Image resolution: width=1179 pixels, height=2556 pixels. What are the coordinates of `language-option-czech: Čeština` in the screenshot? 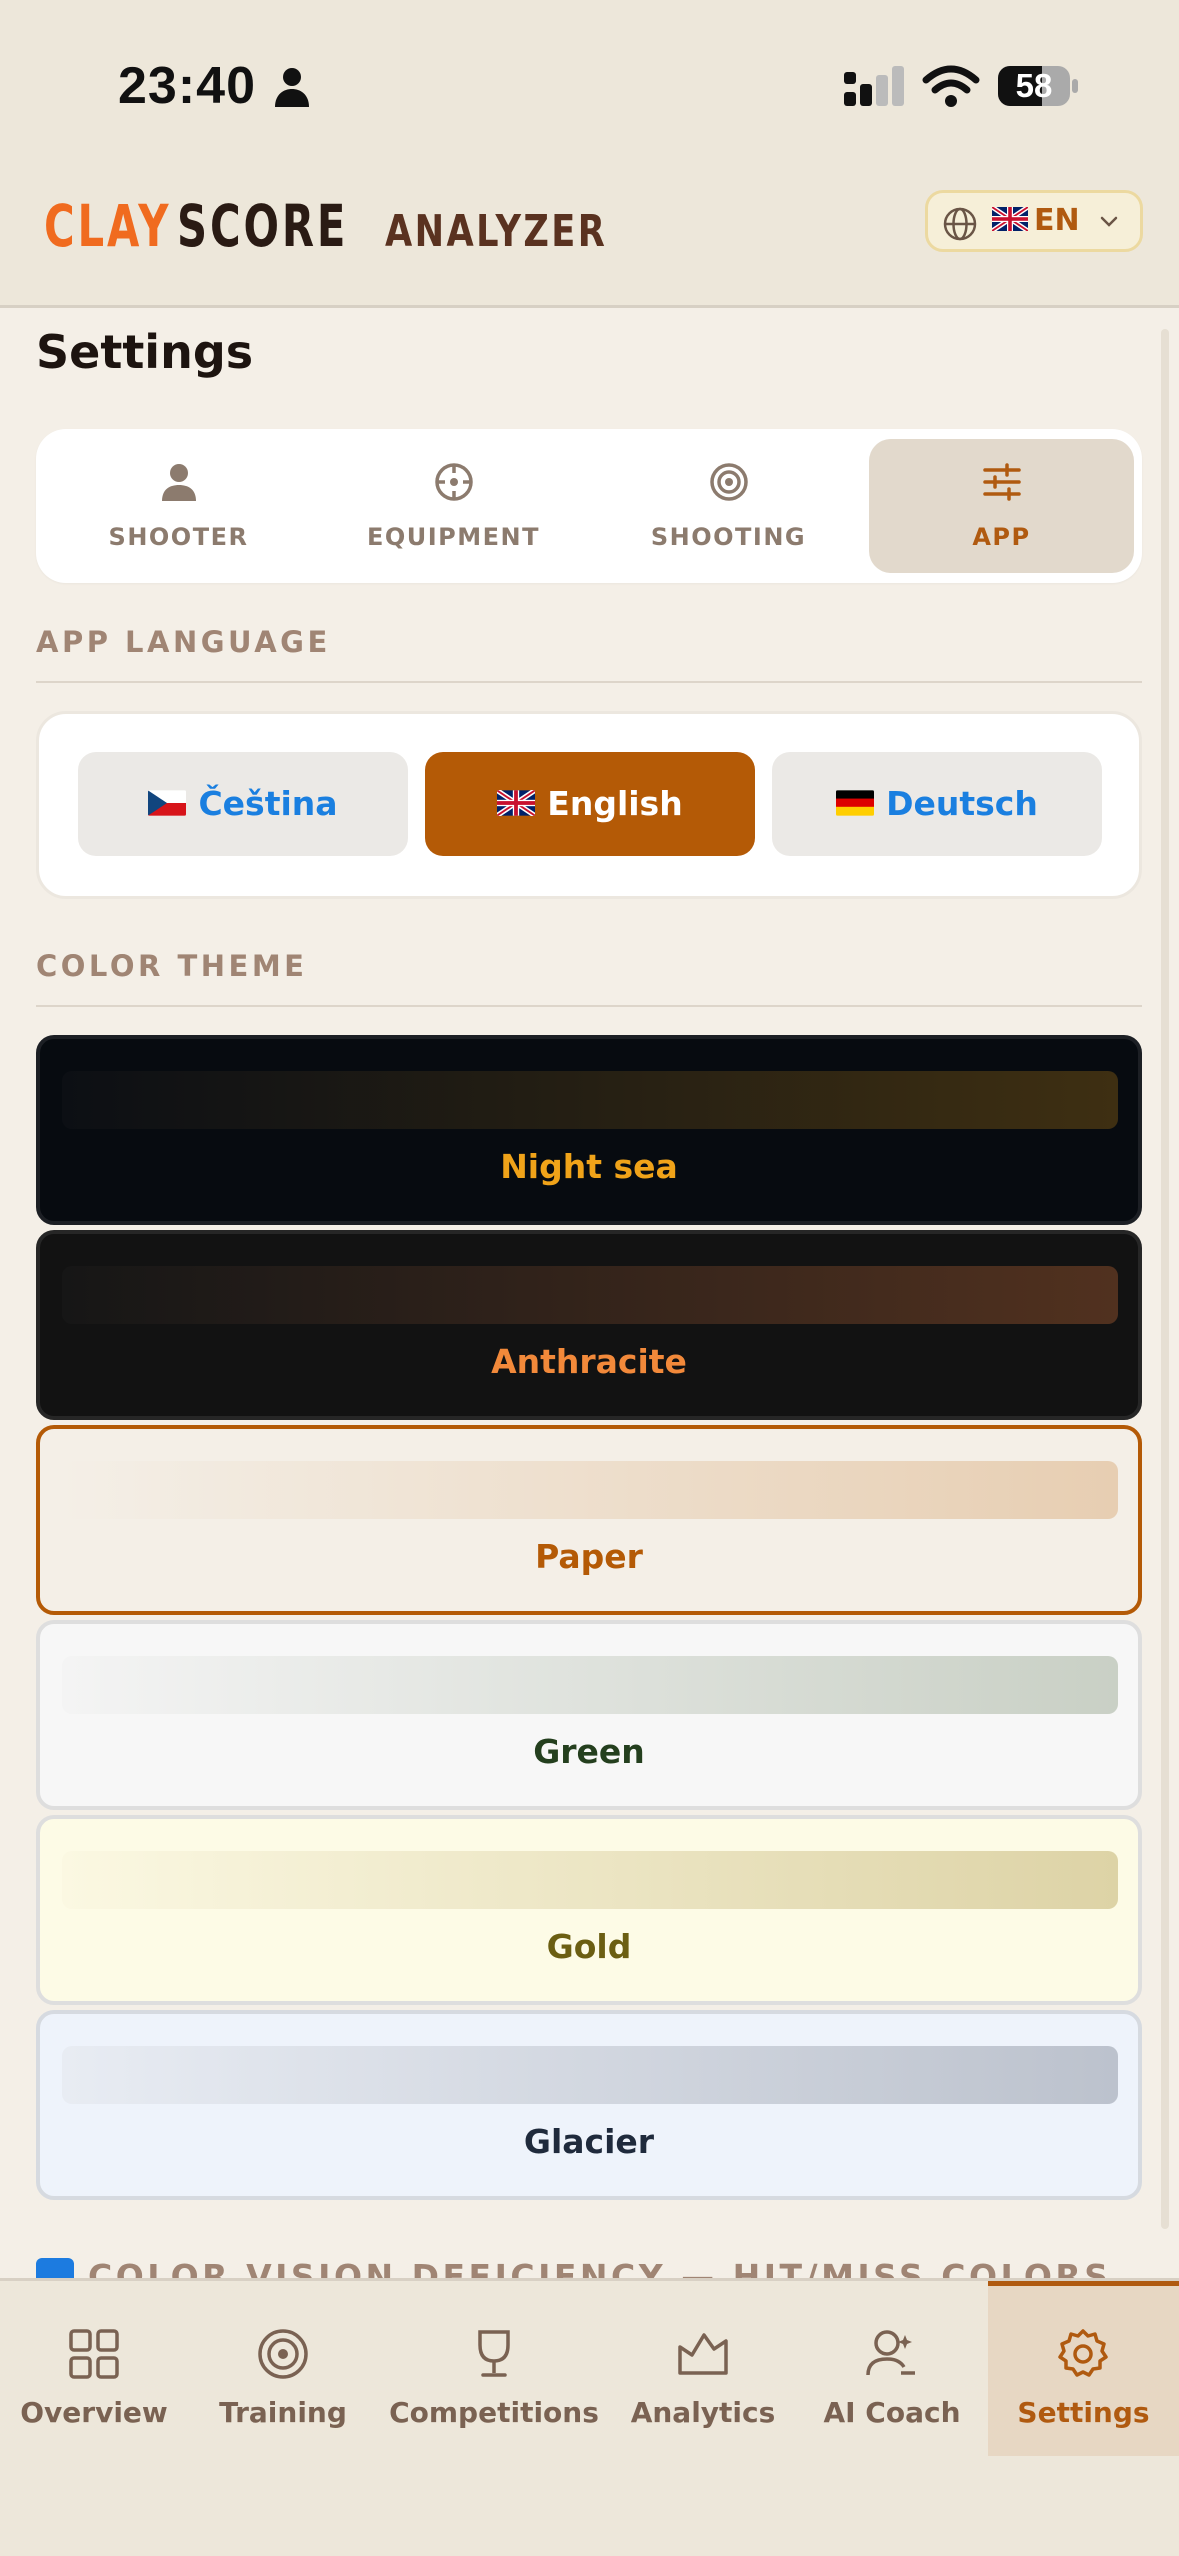 It's located at (243, 804).